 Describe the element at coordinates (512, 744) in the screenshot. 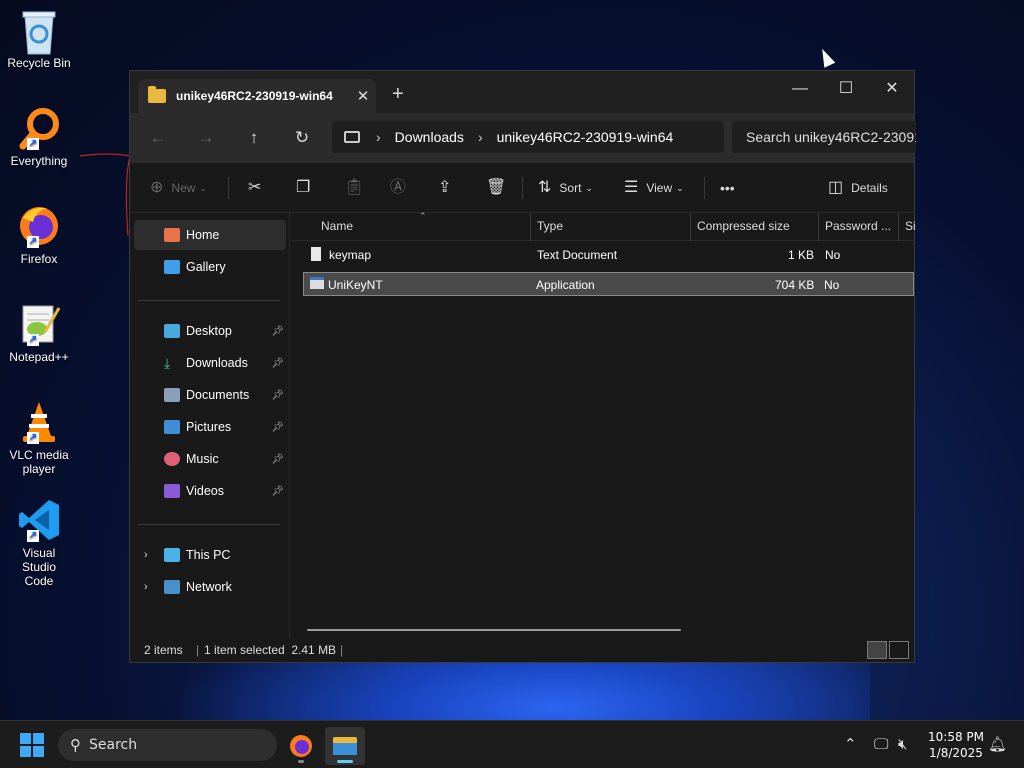

I see `taskbar: ⚲ Search ⌃ 🖵︎ 🔇︎ 10:58 PM 1/8/2025 🔔︎` at that location.